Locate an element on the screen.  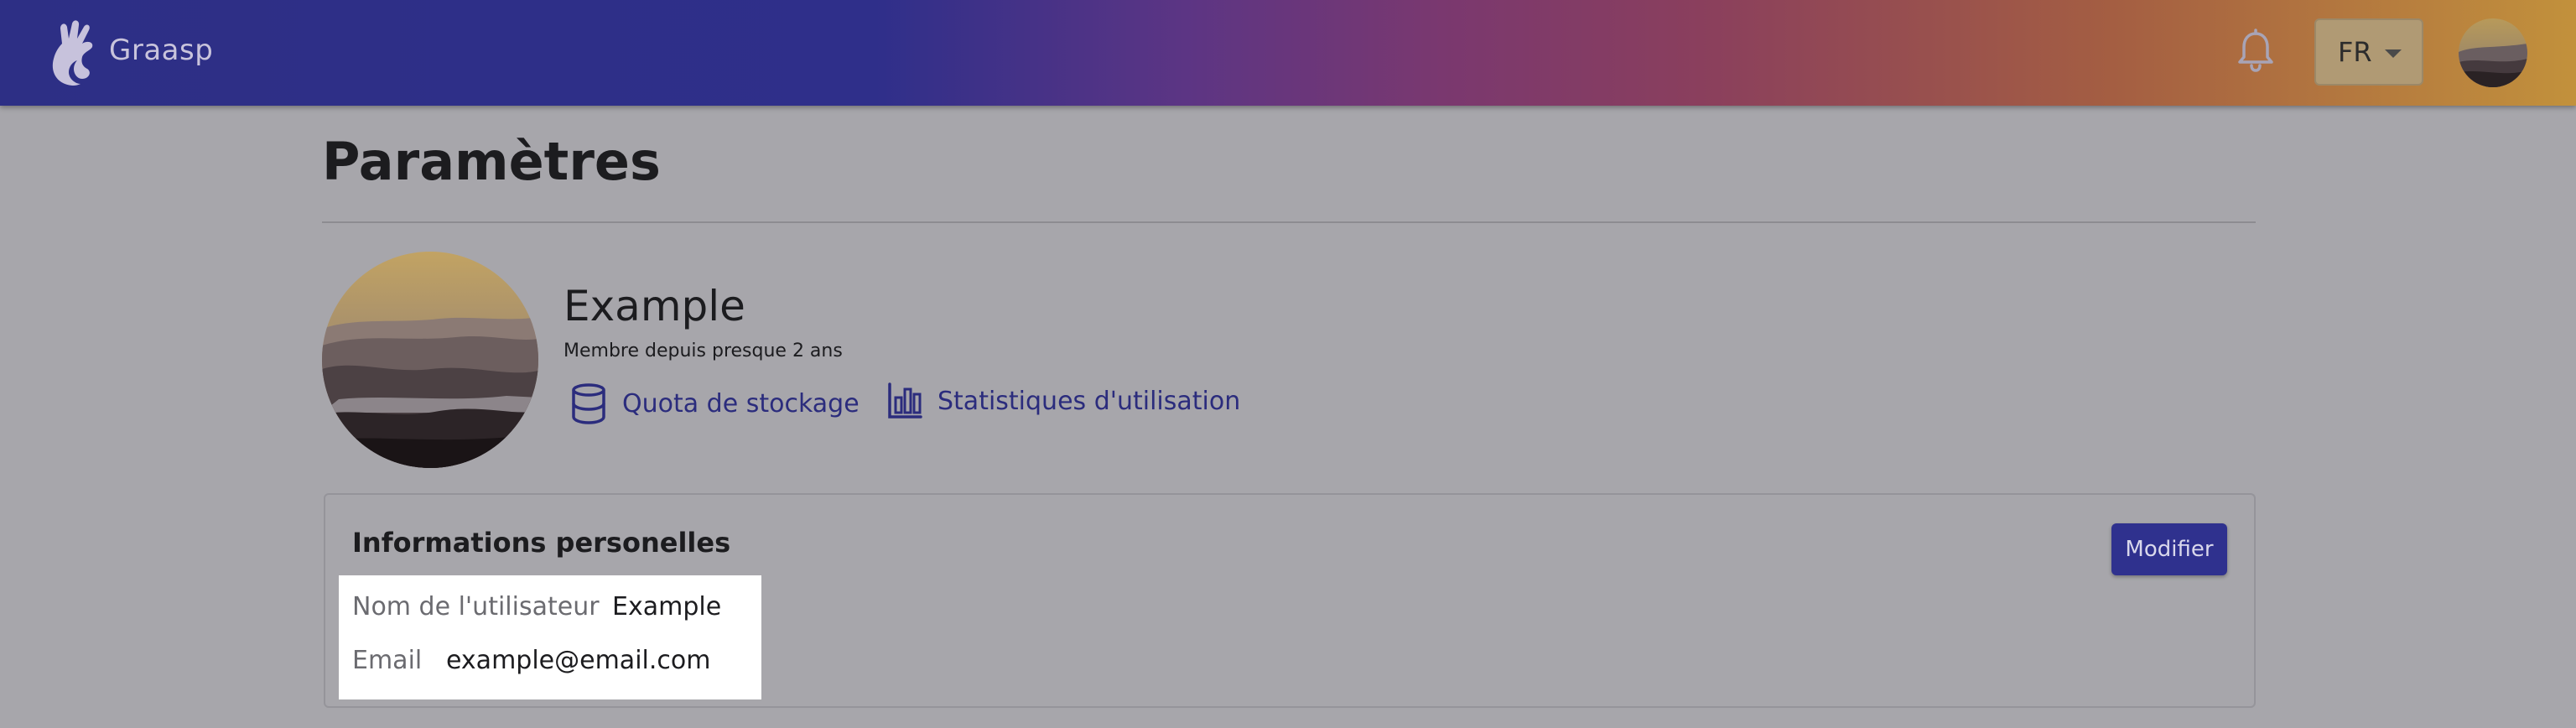
edit-button: Modifier is located at coordinates (2169, 549).